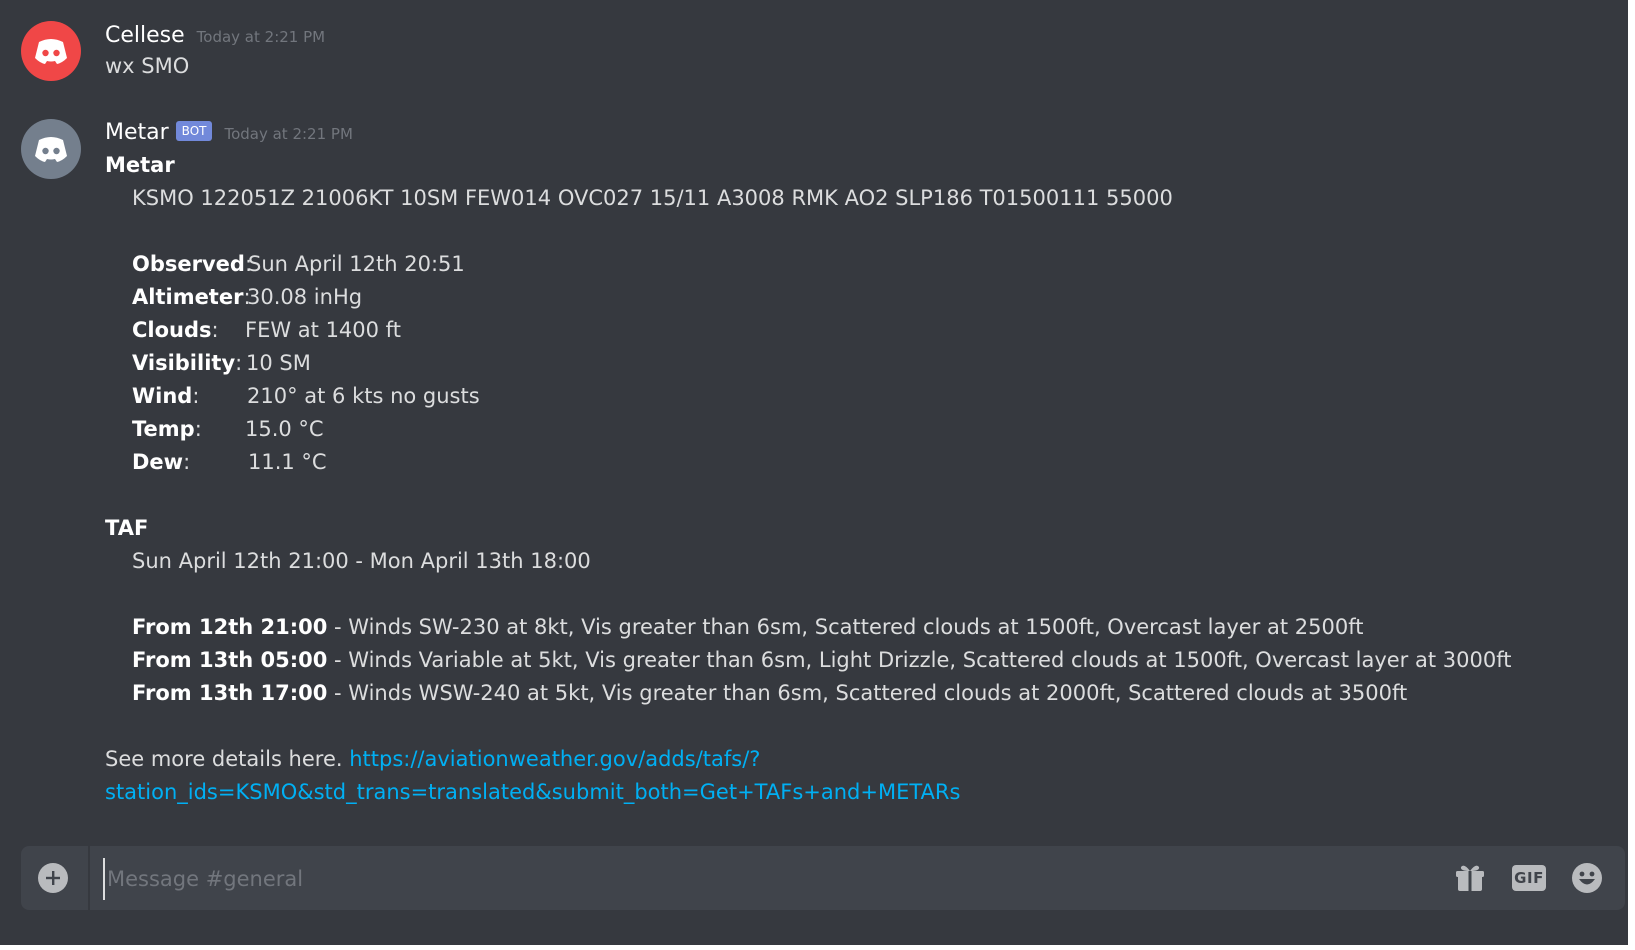 Image resolution: width=1635 pixels, height=950 pixels. Describe the element at coordinates (363, 396) in the screenshot. I see `field-wind-value: 210° at 6 kts no gusts` at that location.